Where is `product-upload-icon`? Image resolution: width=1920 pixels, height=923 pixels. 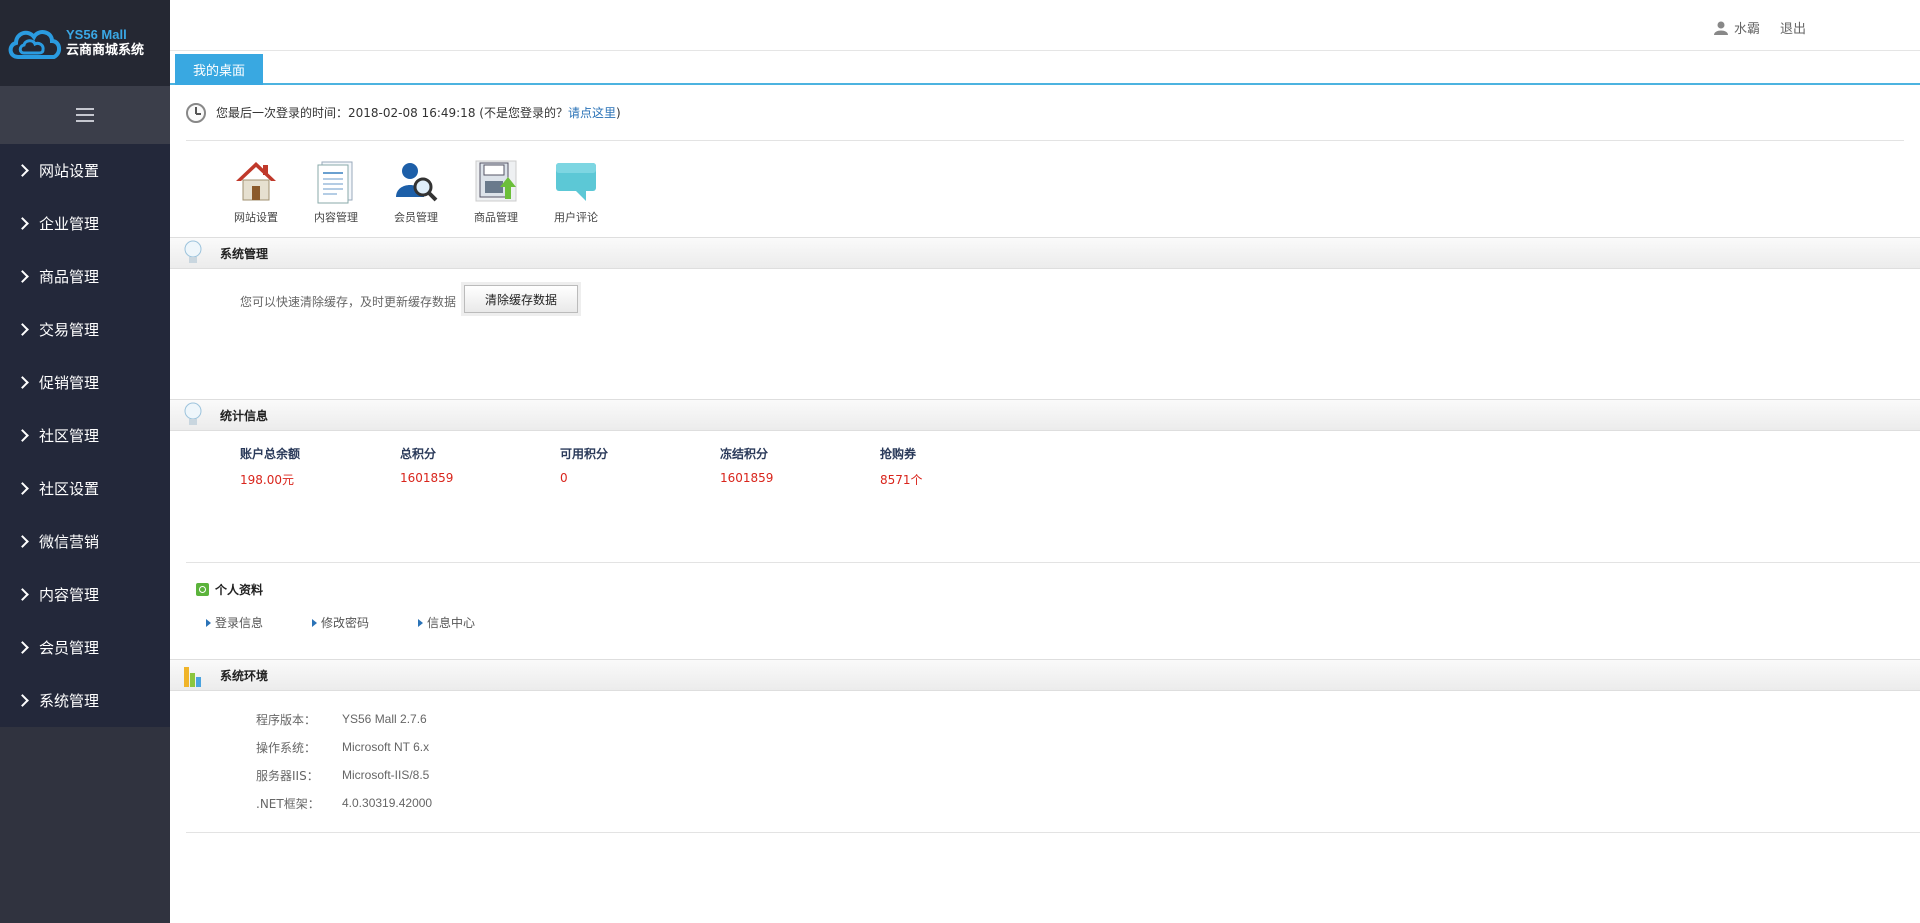 product-upload-icon is located at coordinates (496, 181).